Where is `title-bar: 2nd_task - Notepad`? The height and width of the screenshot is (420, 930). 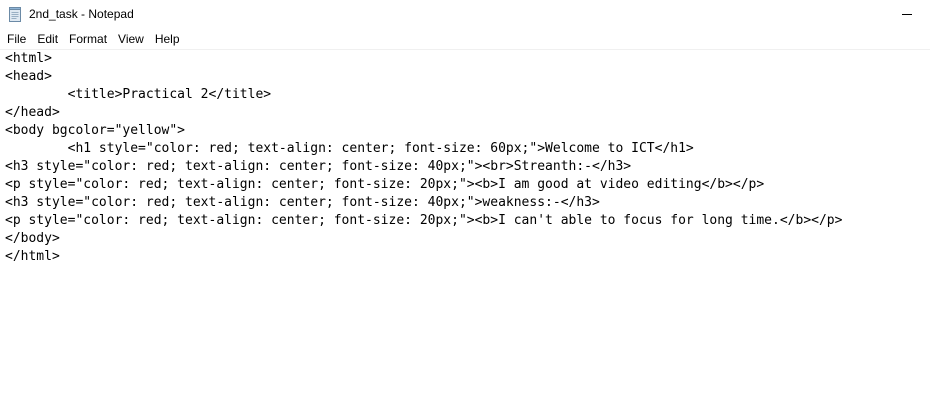
title-bar: 2nd_task - Notepad is located at coordinates (465, 15).